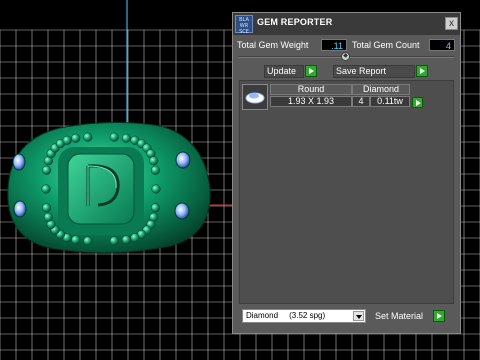 The height and width of the screenshot is (360, 480). What do you see at coordinates (273, 45) in the screenshot?
I see `total-weight-label: Total Gem Weight` at bounding box center [273, 45].